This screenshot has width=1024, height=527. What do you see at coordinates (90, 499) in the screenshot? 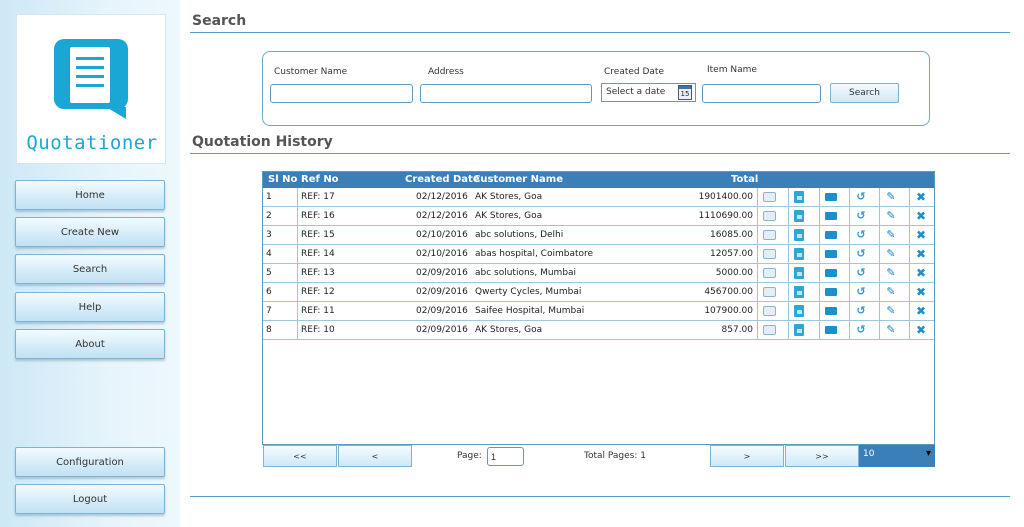
I see `logout-button: Logout` at bounding box center [90, 499].